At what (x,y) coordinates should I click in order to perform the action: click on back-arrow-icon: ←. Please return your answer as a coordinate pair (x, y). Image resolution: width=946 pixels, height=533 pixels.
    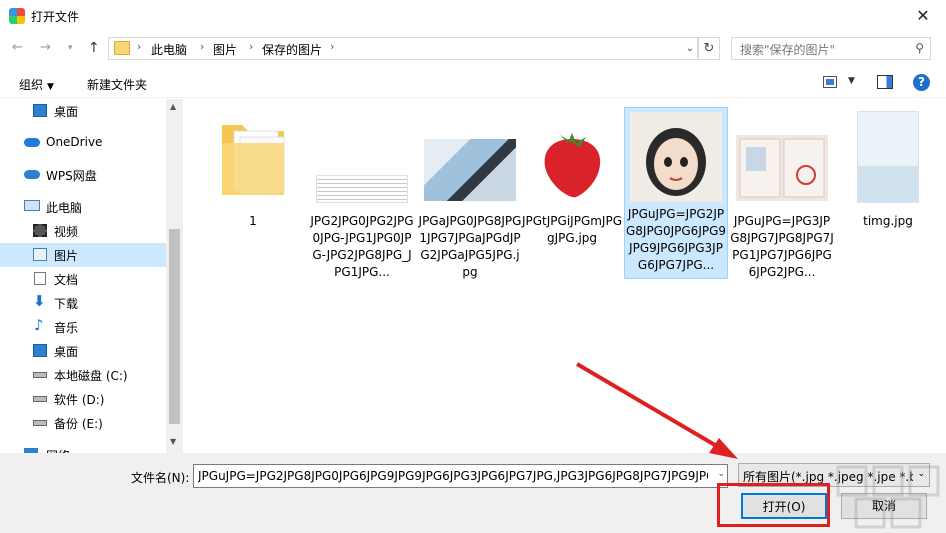
    Looking at the image, I should click on (17, 47).